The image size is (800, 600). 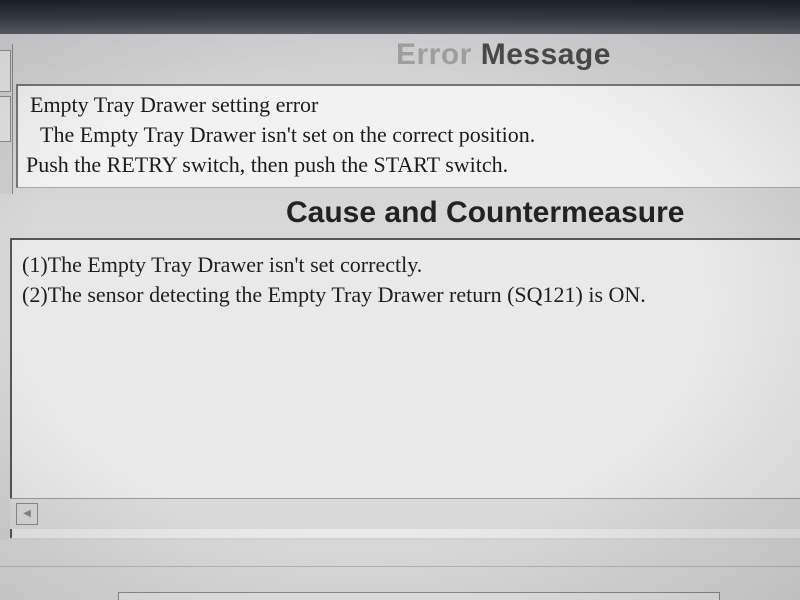 What do you see at coordinates (419, 596) in the screenshot?
I see `bottom-button` at bounding box center [419, 596].